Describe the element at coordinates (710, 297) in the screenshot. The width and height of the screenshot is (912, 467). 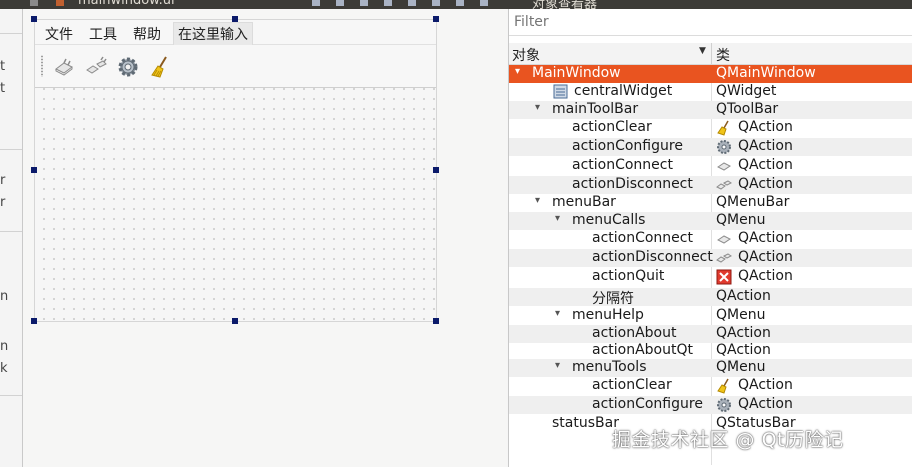
I see `tree-row: 分隔符 QAction` at that location.